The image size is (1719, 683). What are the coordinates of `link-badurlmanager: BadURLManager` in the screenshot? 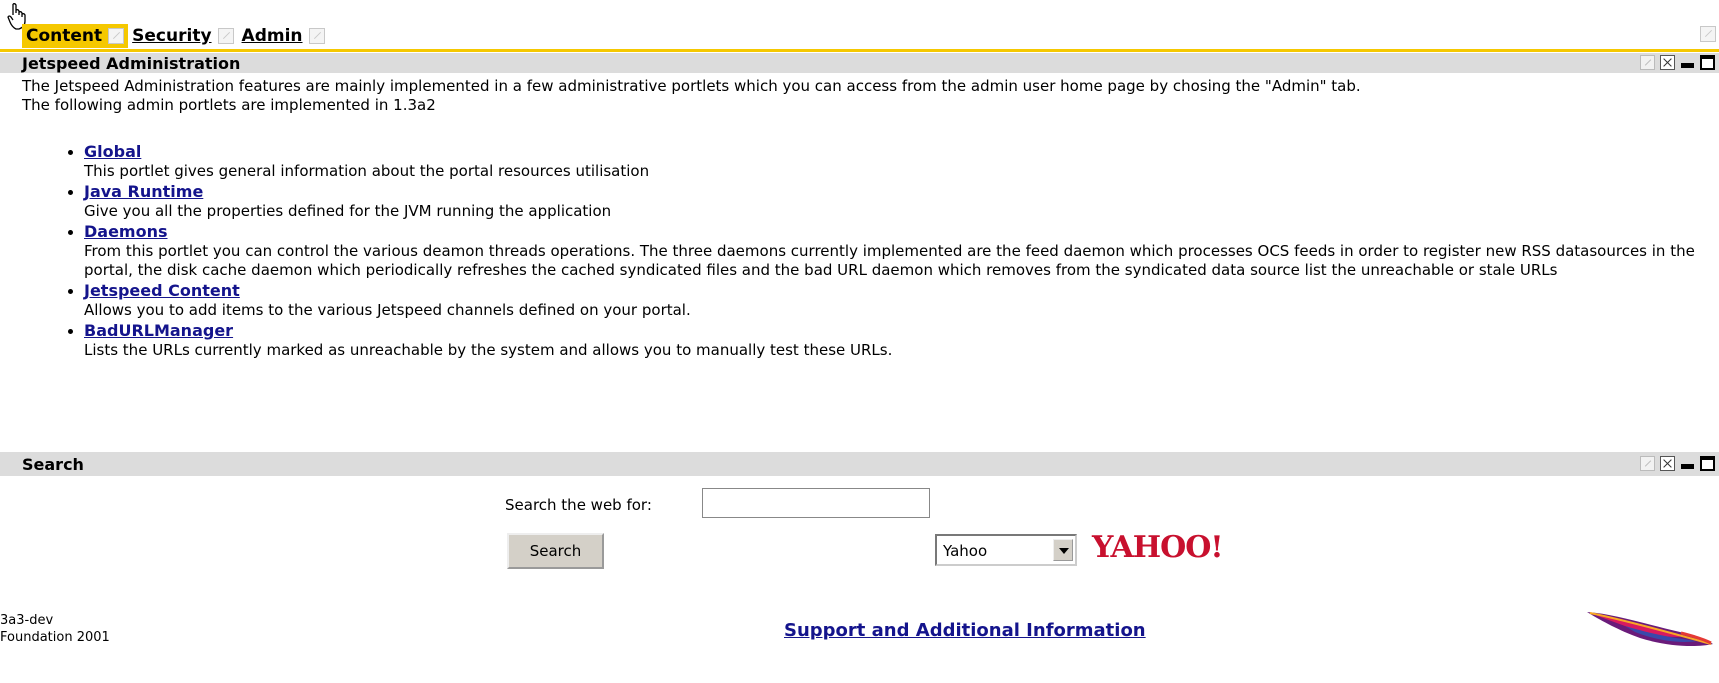 It's located at (158, 330).